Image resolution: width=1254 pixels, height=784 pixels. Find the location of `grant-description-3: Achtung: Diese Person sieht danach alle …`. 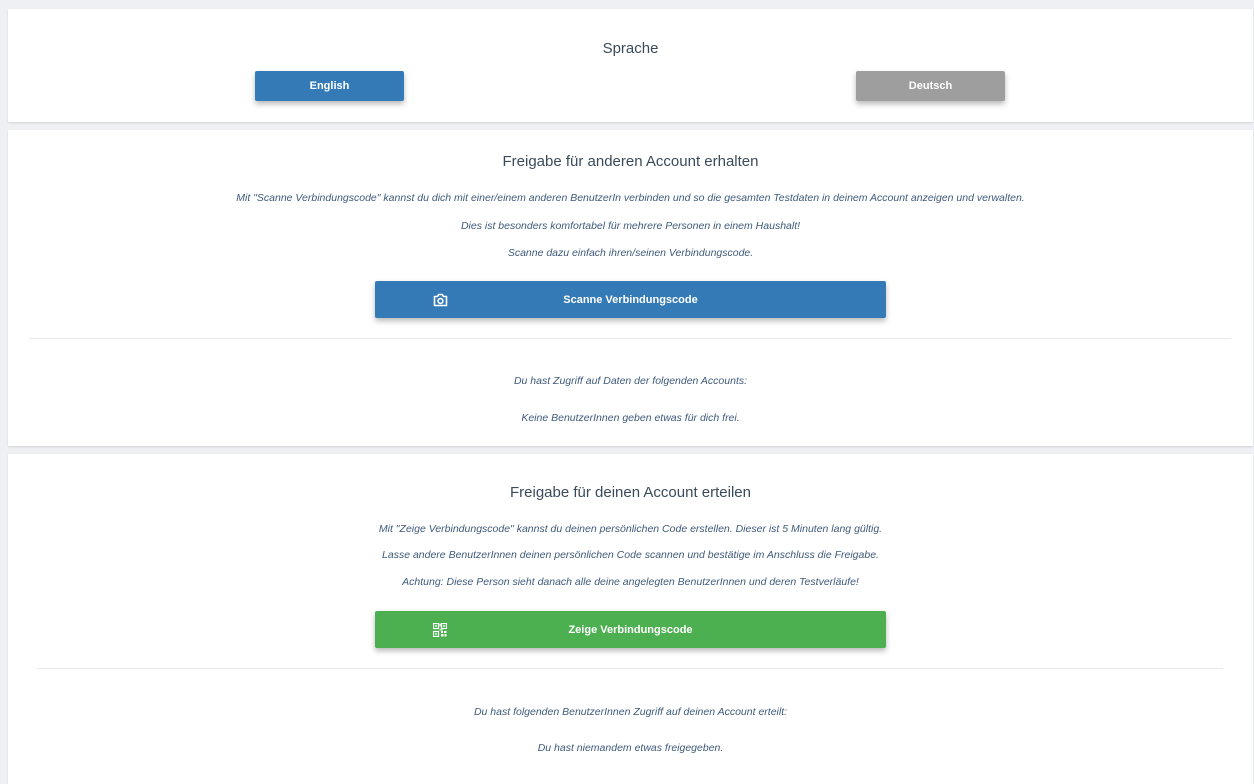

grant-description-3: Achtung: Diese Person sieht danach alle … is located at coordinates (630, 582).